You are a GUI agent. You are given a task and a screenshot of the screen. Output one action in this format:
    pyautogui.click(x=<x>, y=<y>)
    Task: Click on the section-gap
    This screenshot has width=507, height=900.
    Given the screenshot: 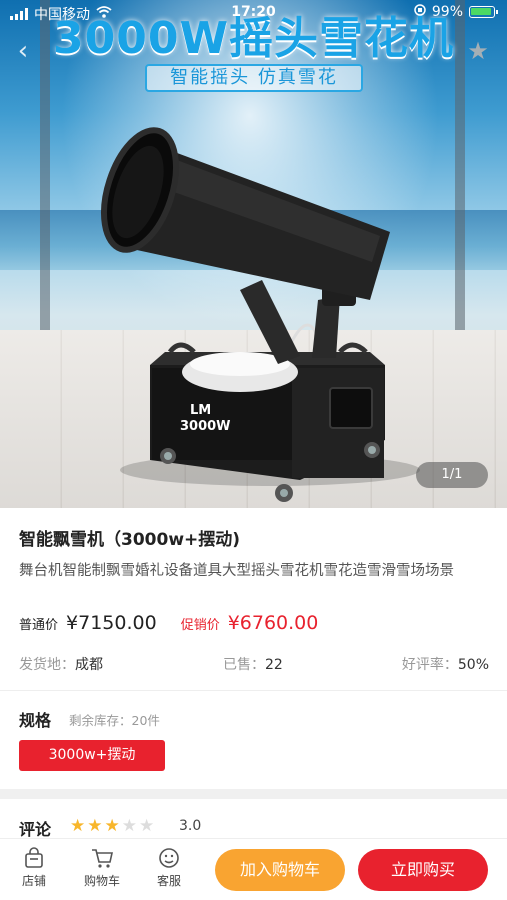 What is the action you would take?
    pyautogui.click(x=253, y=794)
    